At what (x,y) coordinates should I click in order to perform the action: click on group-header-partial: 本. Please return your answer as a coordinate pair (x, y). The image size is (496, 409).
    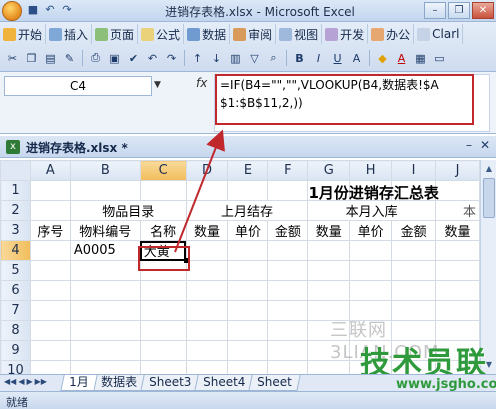
    Looking at the image, I should click on (457, 210).